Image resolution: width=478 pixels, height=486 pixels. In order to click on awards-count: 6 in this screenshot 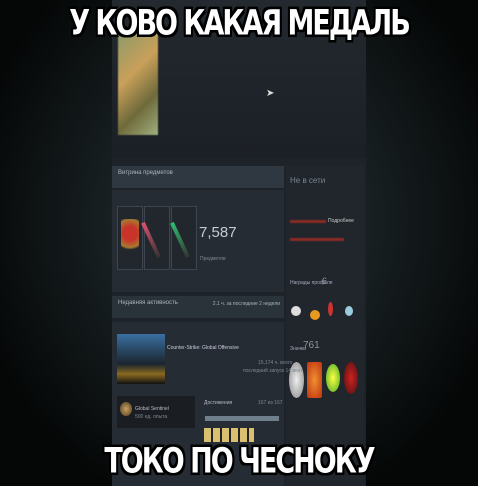, I will do `click(325, 281)`.